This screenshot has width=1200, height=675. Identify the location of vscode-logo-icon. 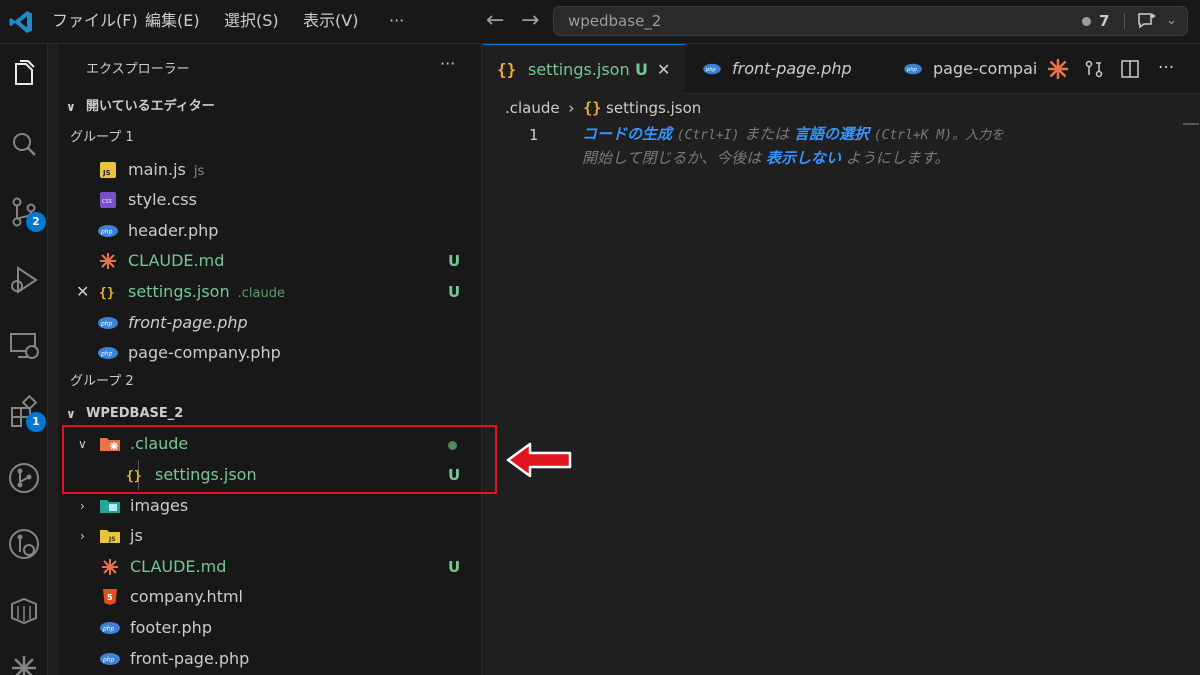
(20, 22).